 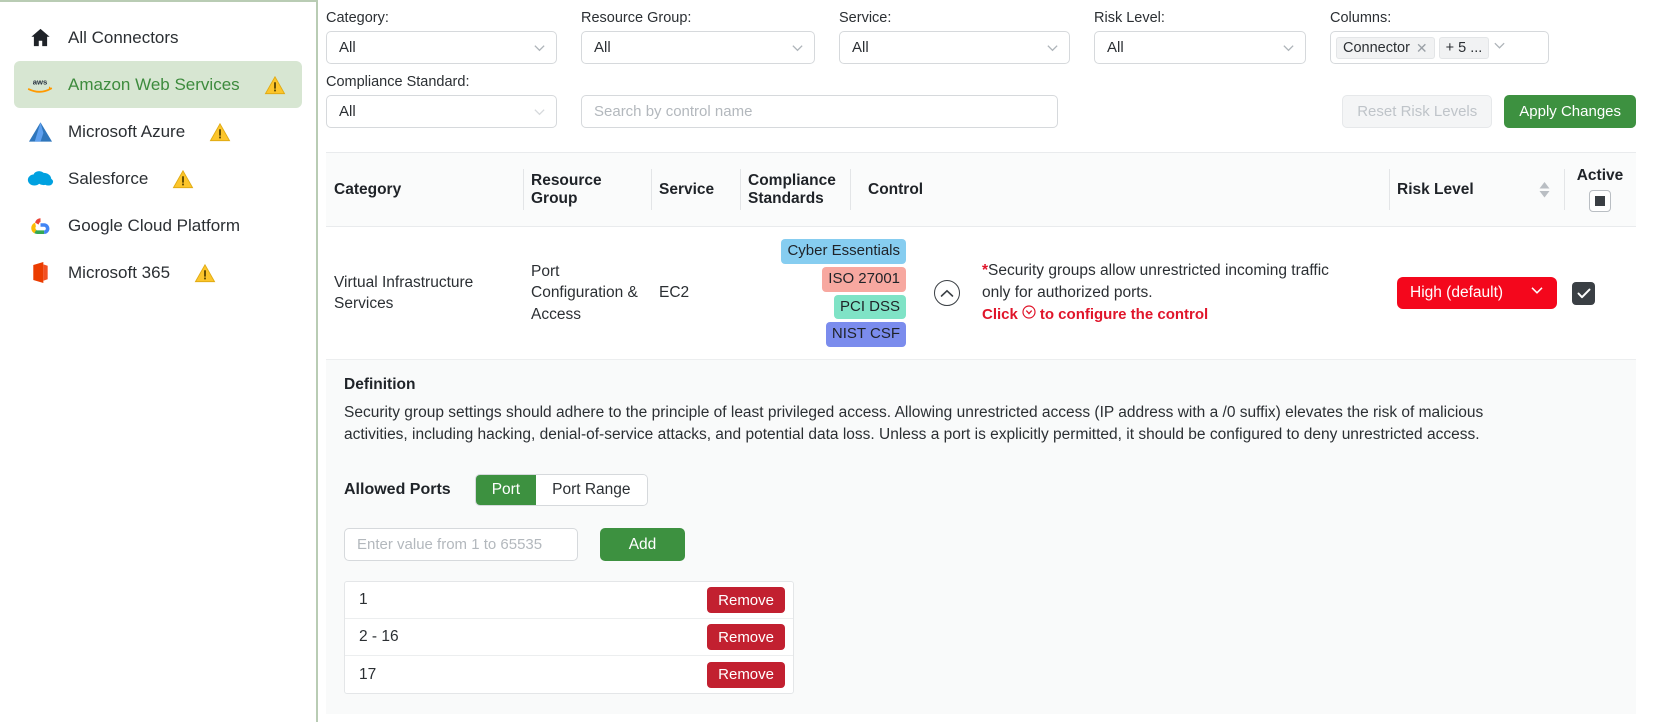 I want to click on compliance-badge: Cyber Essentials, so click(x=843, y=251).